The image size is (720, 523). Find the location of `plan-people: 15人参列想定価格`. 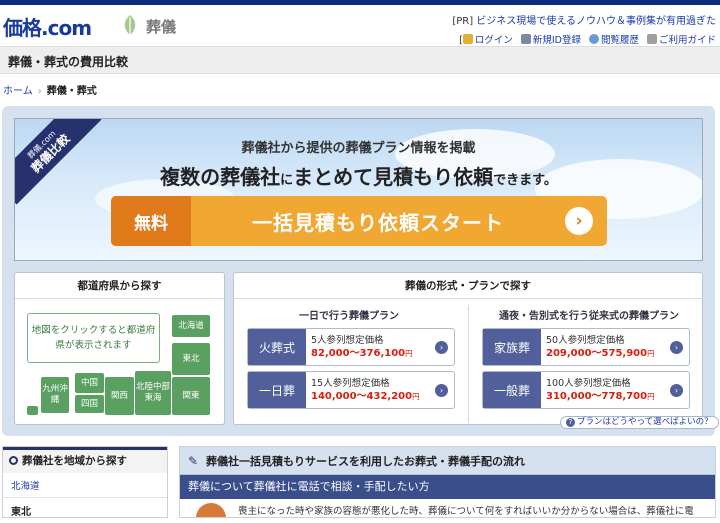

plan-people: 15人参列想定価格 is located at coordinates (350, 383).